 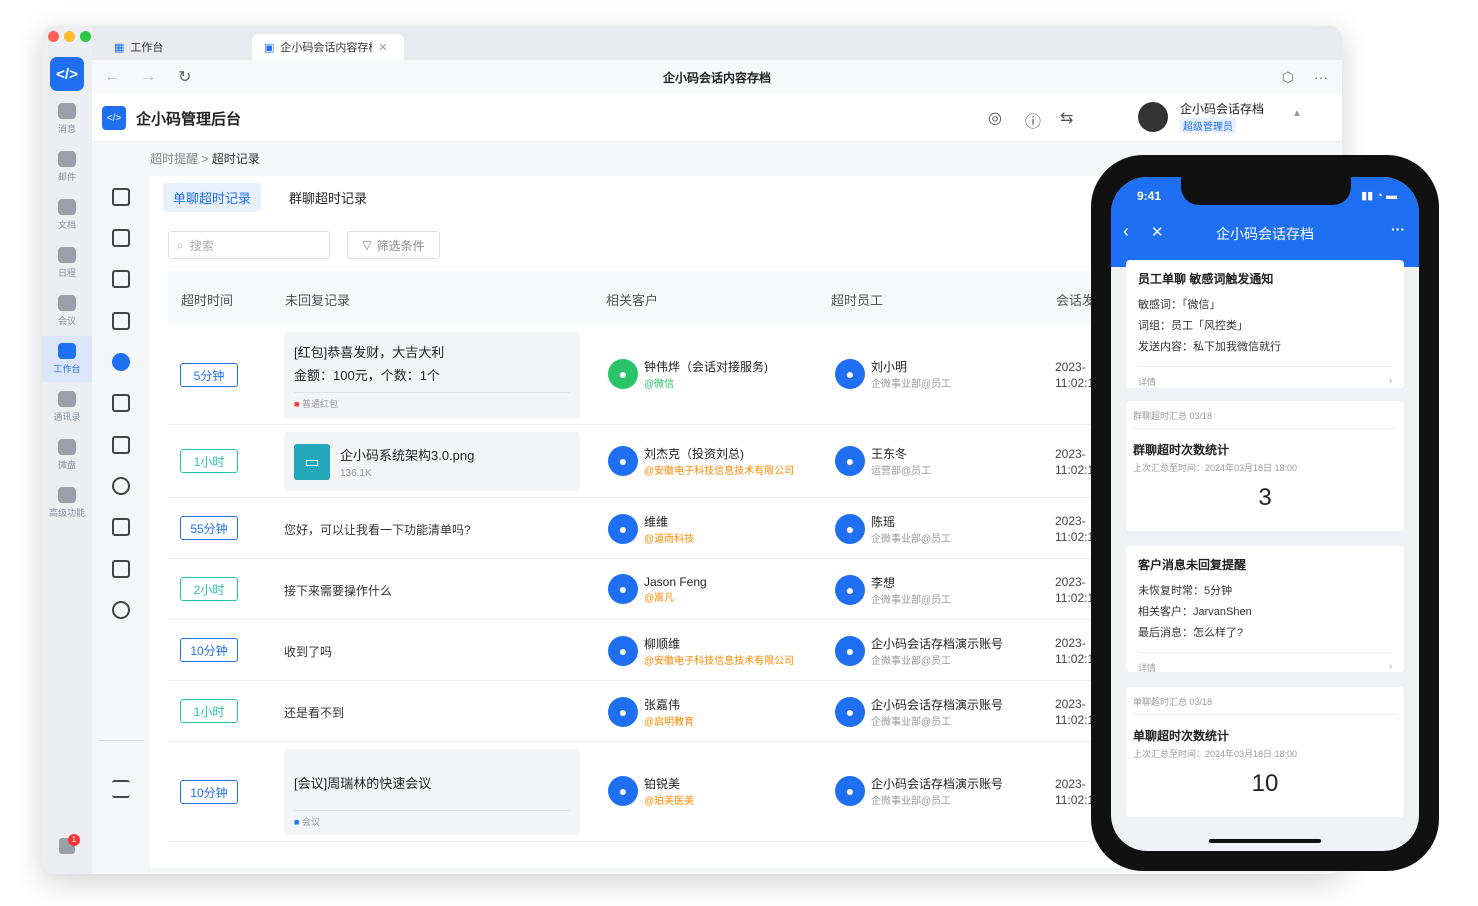 What do you see at coordinates (1153, 117) in the screenshot?
I see `avatar` at bounding box center [1153, 117].